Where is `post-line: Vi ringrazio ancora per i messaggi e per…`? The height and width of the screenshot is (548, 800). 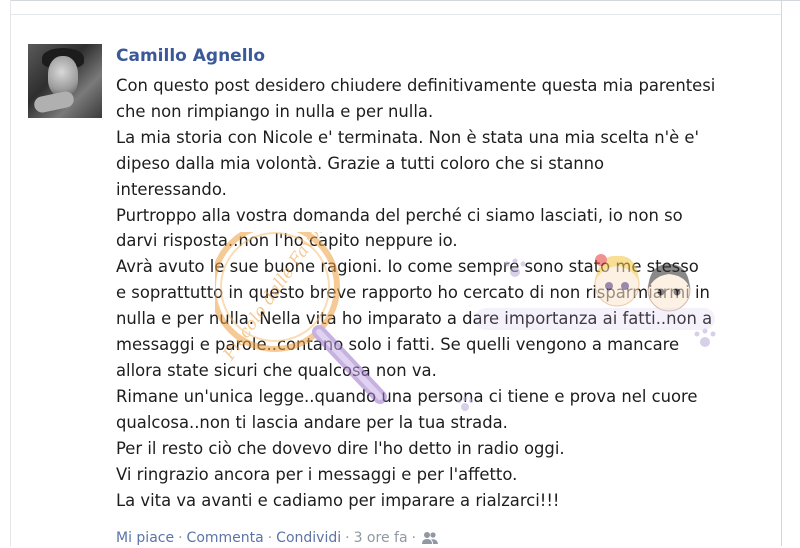
post-line: Vi ringrazio ancora per i messaggi e per… is located at coordinates (317, 474).